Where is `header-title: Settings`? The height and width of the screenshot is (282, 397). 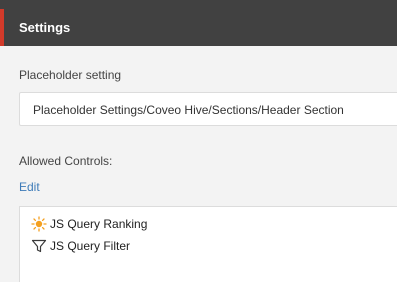 header-title: Settings is located at coordinates (45, 27).